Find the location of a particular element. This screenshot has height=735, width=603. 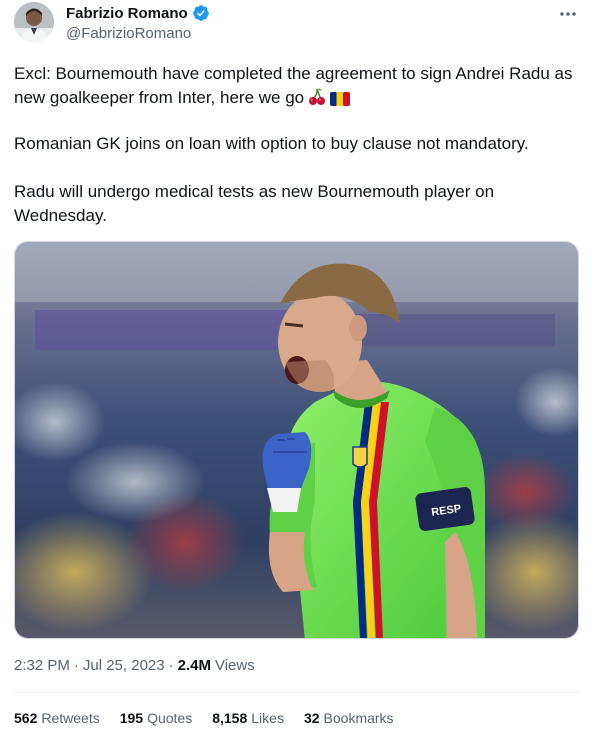

tweet-meta: 2:32 PM · Jul 25, 2023 · 2.4M Views is located at coordinates (134, 665).